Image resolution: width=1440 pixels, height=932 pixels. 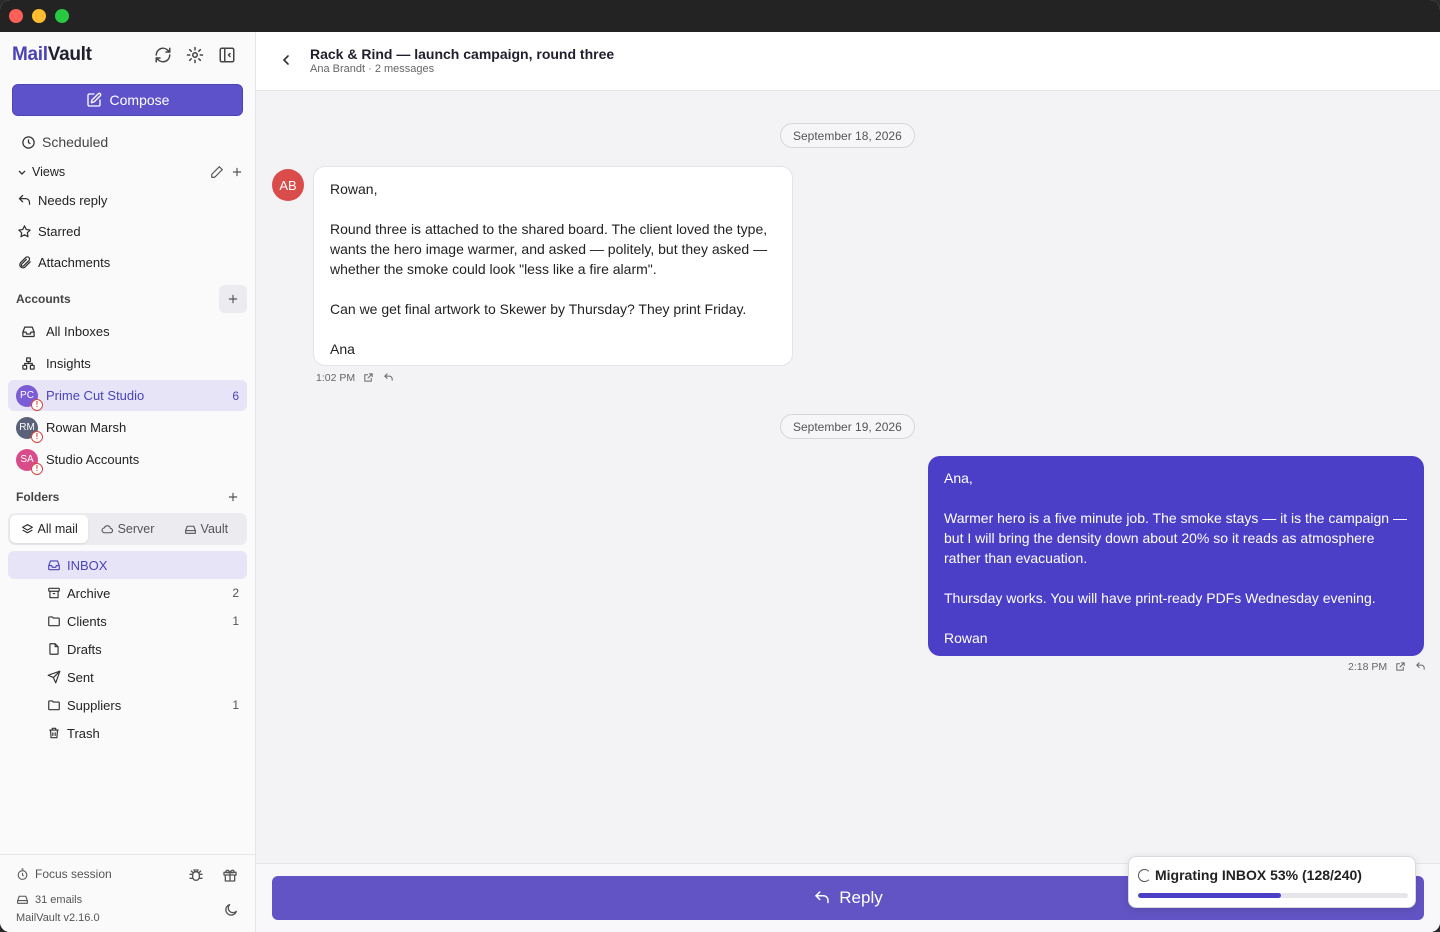 What do you see at coordinates (196, 56) in the screenshot?
I see `gear-icon` at bounding box center [196, 56].